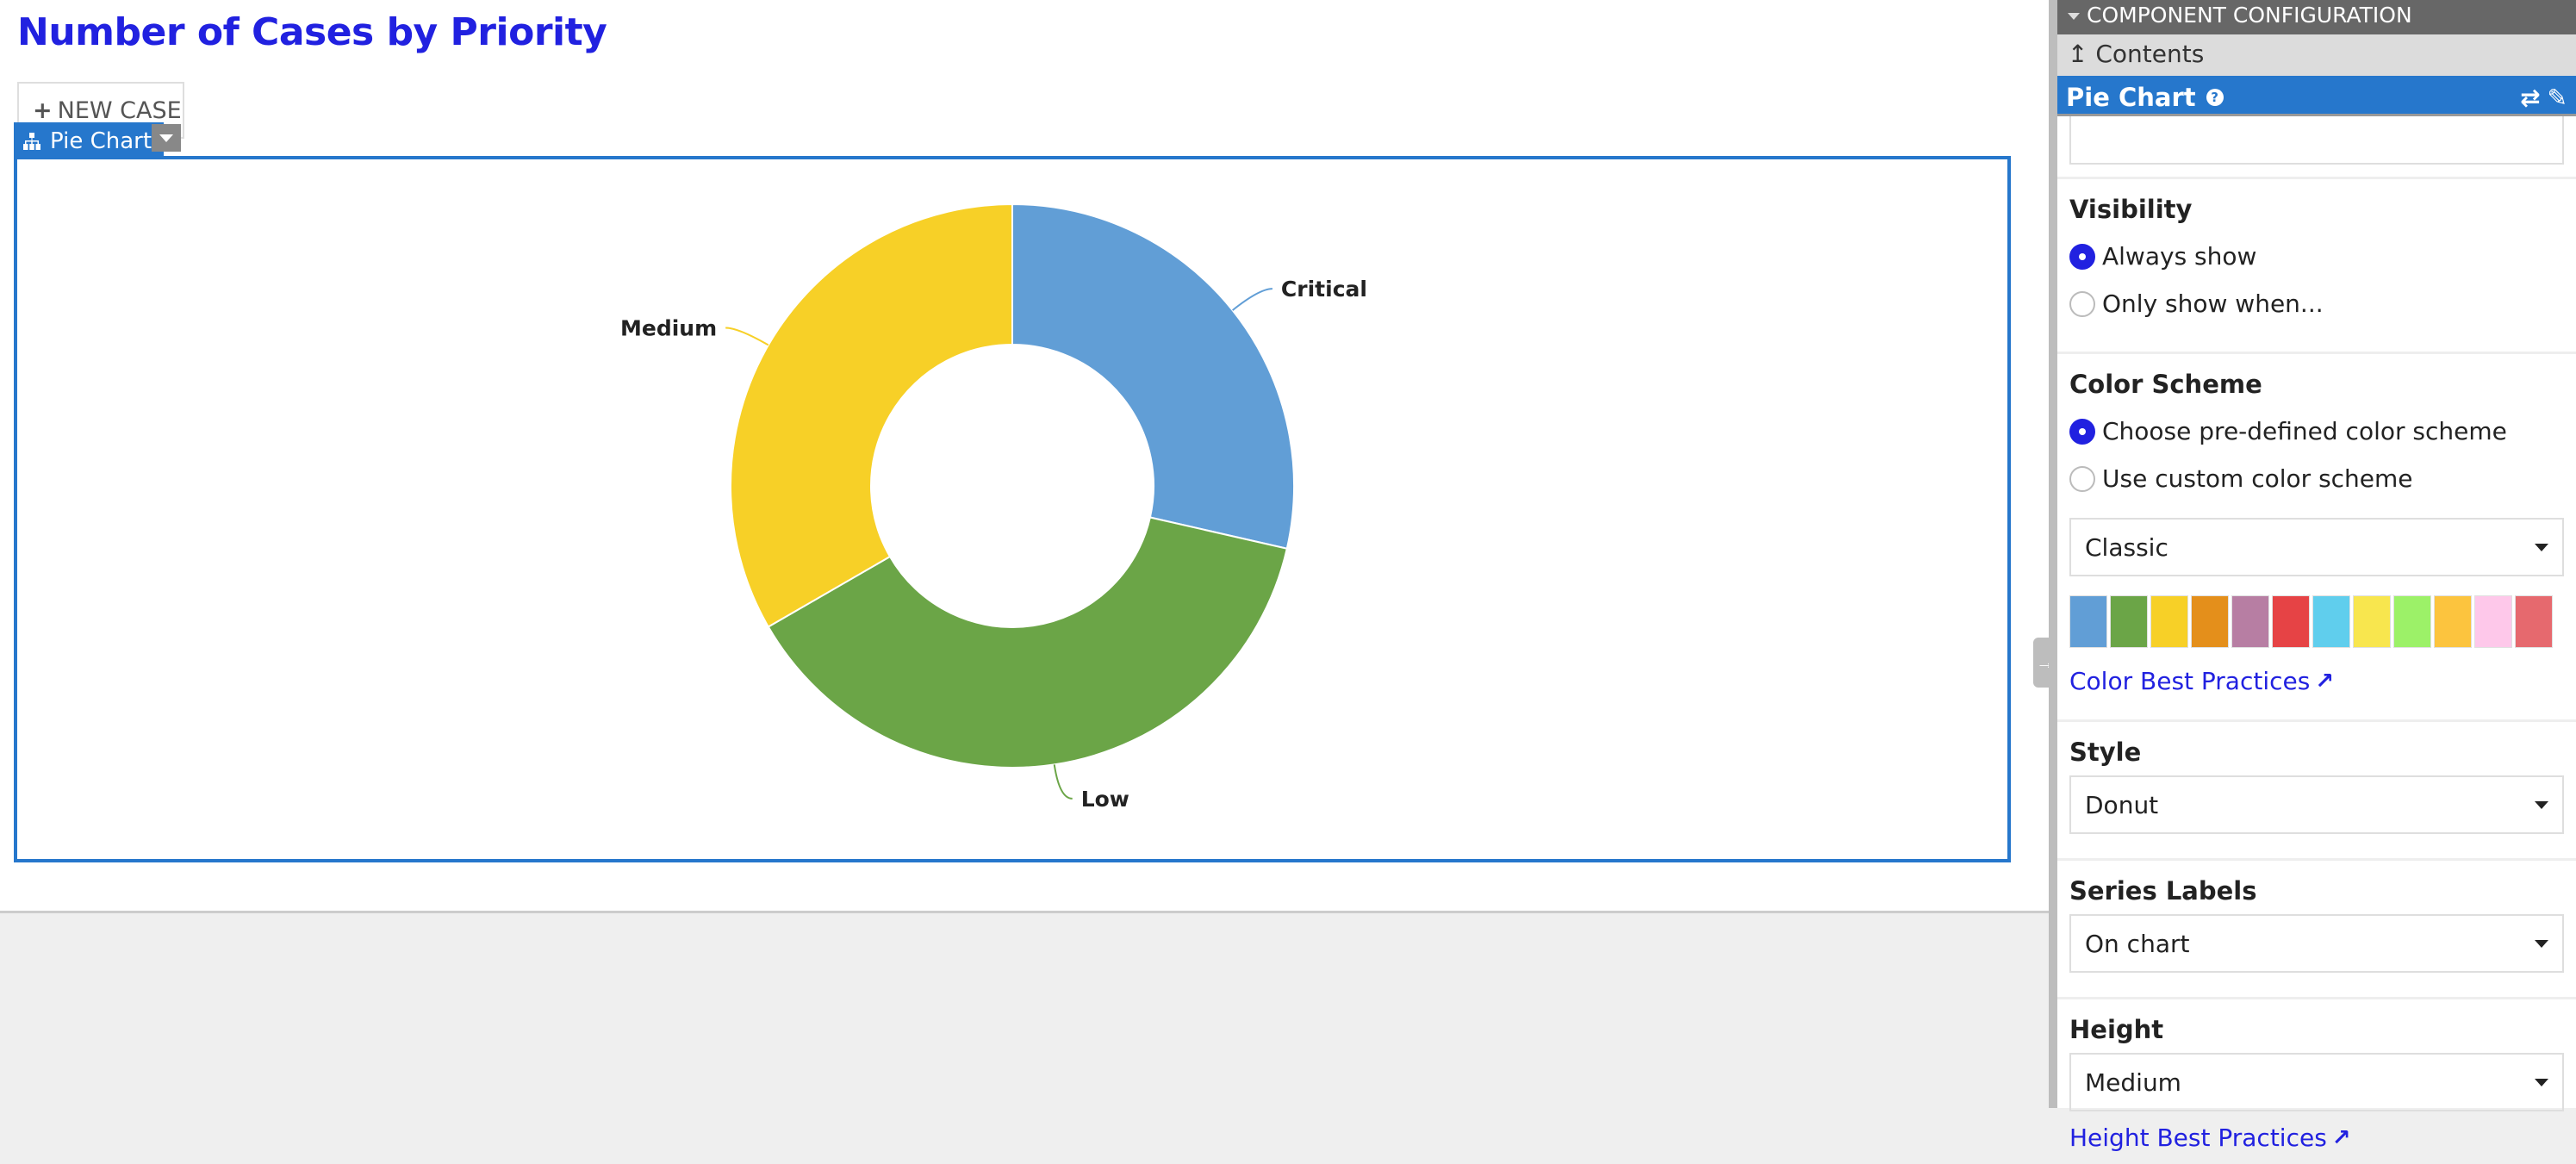 This screenshot has height=1164, width=2576. Describe the element at coordinates (31, 142) in the screenshot. I see `hierarchy-icon` at that location.